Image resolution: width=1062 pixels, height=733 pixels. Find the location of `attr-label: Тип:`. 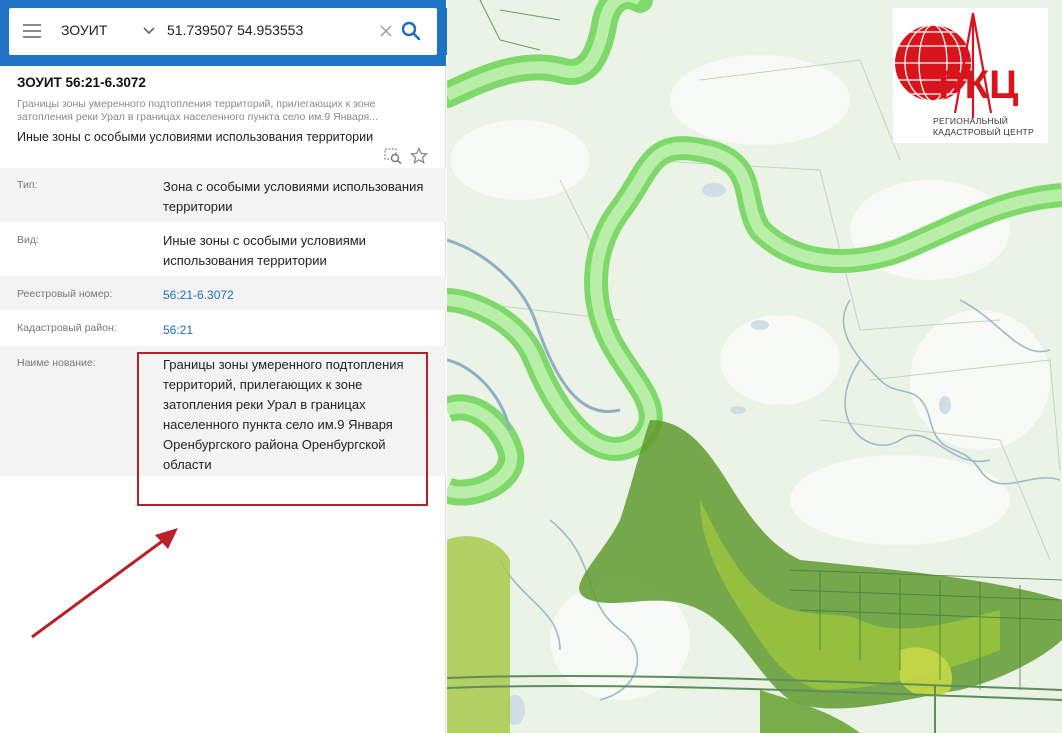

attr-label: Тип: is located at coordinates (27, 185).